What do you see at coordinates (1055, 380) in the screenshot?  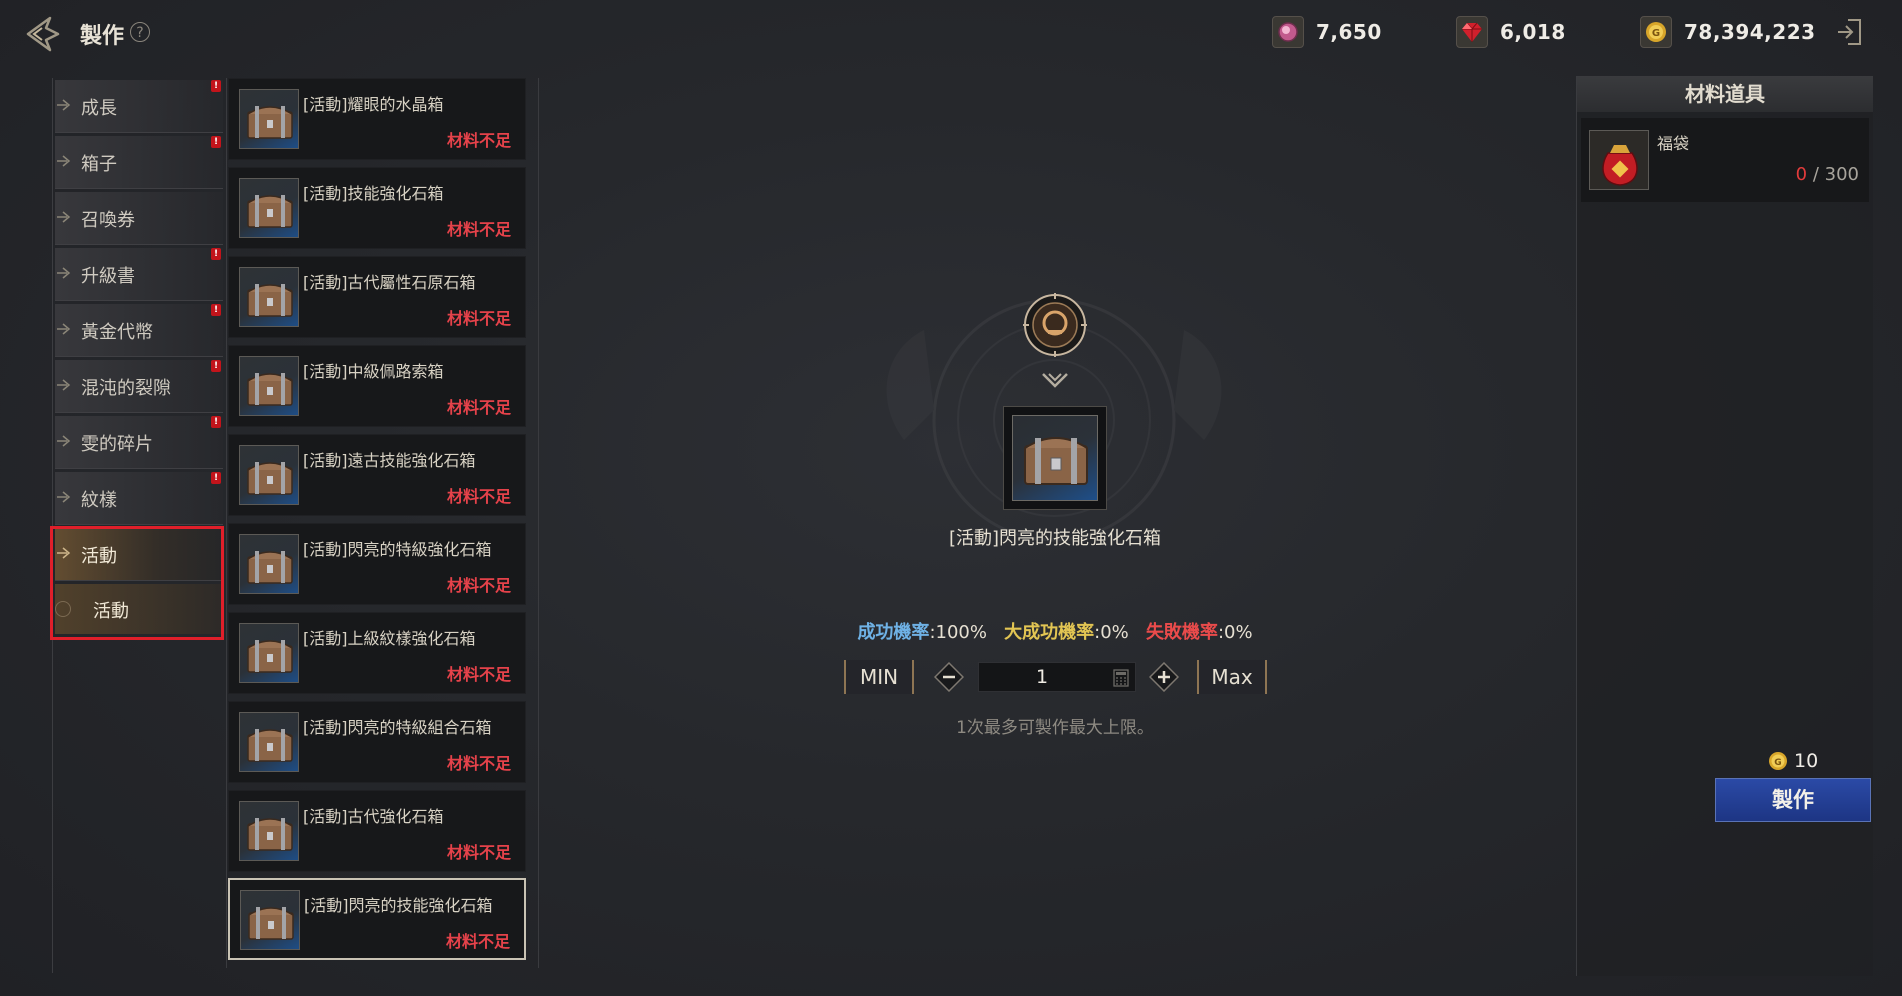 I see `chevron-down-icon` at bounding box center [1055, 380].